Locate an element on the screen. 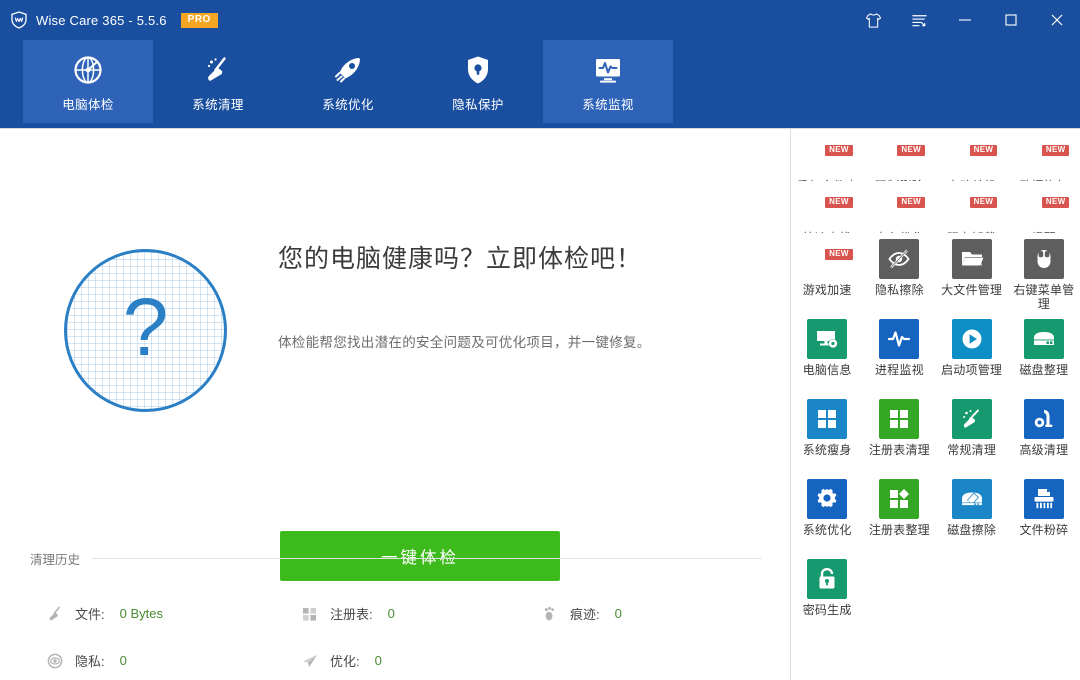 This screenshot has width=1080, height=680. history-label: 注册表: is located at coordinates (351, 614).